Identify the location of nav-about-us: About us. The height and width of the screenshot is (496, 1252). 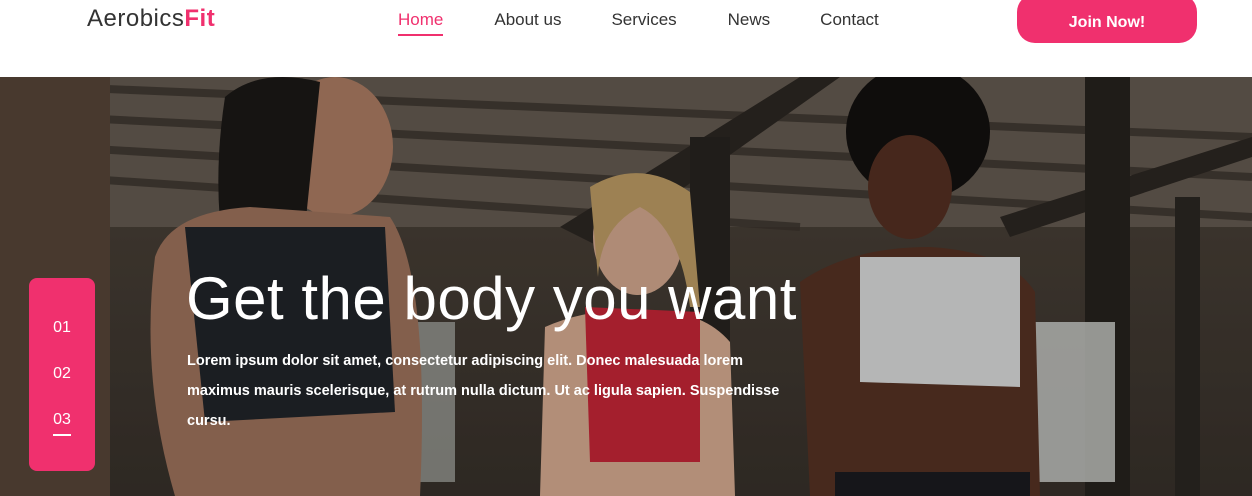
(527, 23).